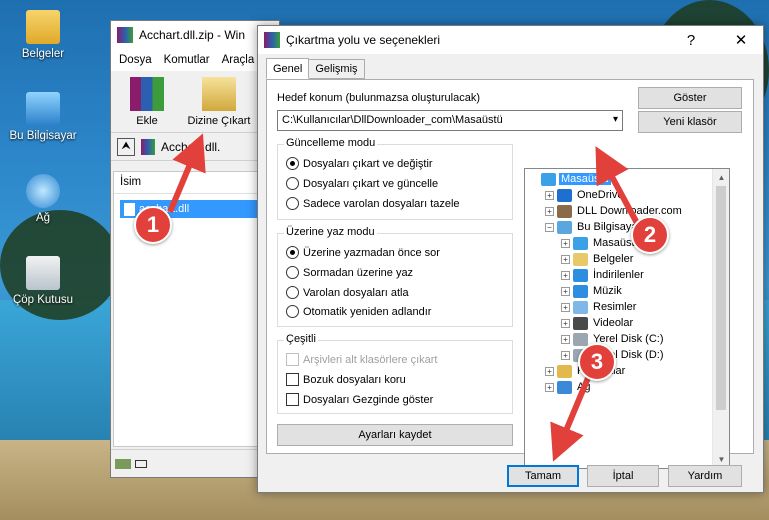  Describe the element at coordinates (43, 218) in the screenshot. I see `desktop-icon-label: Ağ` at that location.